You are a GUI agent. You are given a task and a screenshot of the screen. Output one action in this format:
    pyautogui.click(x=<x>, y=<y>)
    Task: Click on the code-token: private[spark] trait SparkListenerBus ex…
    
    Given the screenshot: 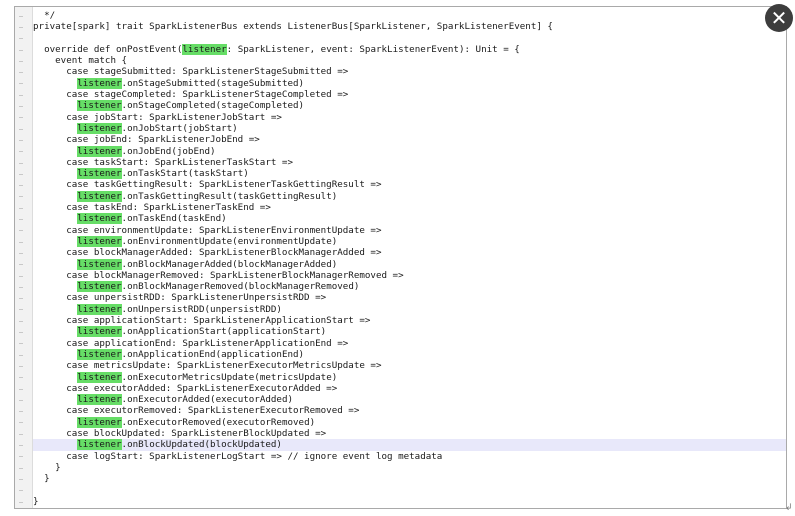 What is the action you would take?
    pyautogui.click(x=293, y=27)
    